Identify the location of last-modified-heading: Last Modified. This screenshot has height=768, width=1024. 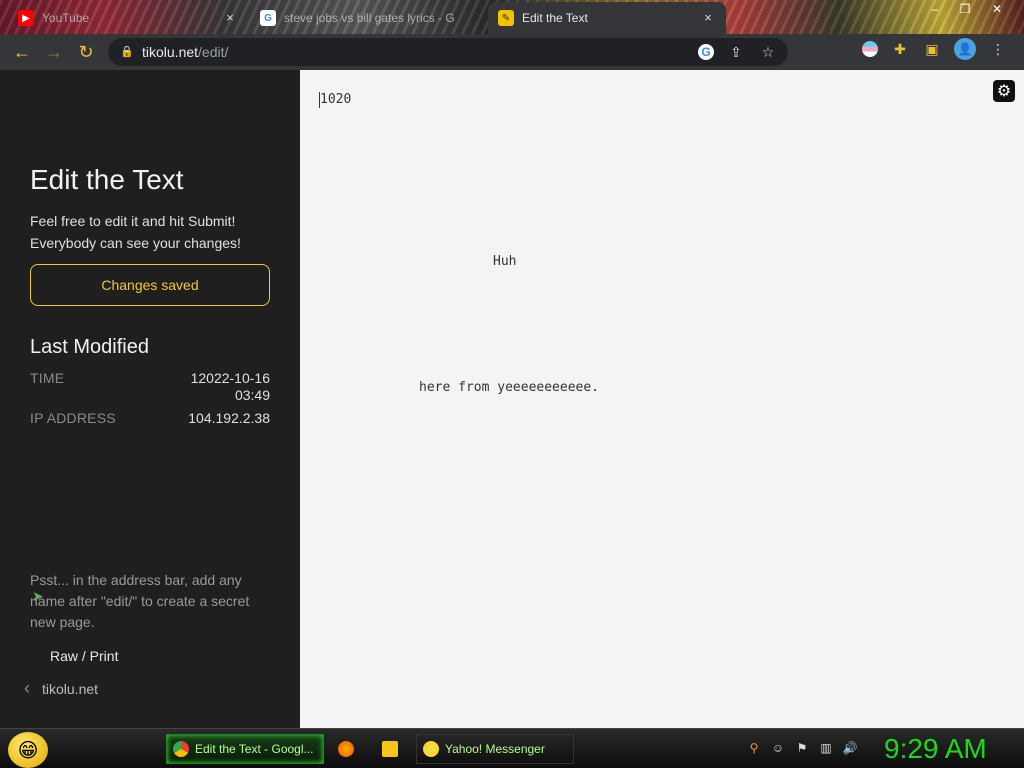
(89, 347).